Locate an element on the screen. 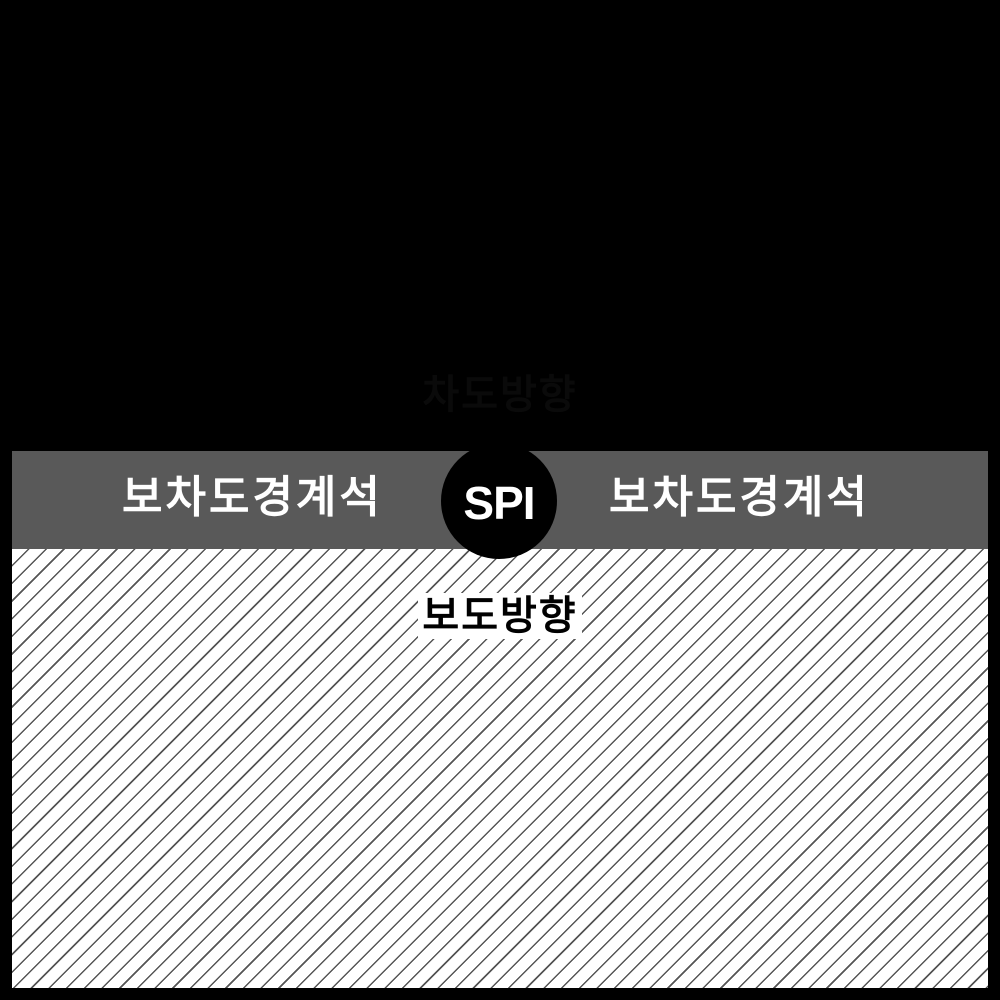  spi-logo-text: SPI is located at coordinates (498, 503).